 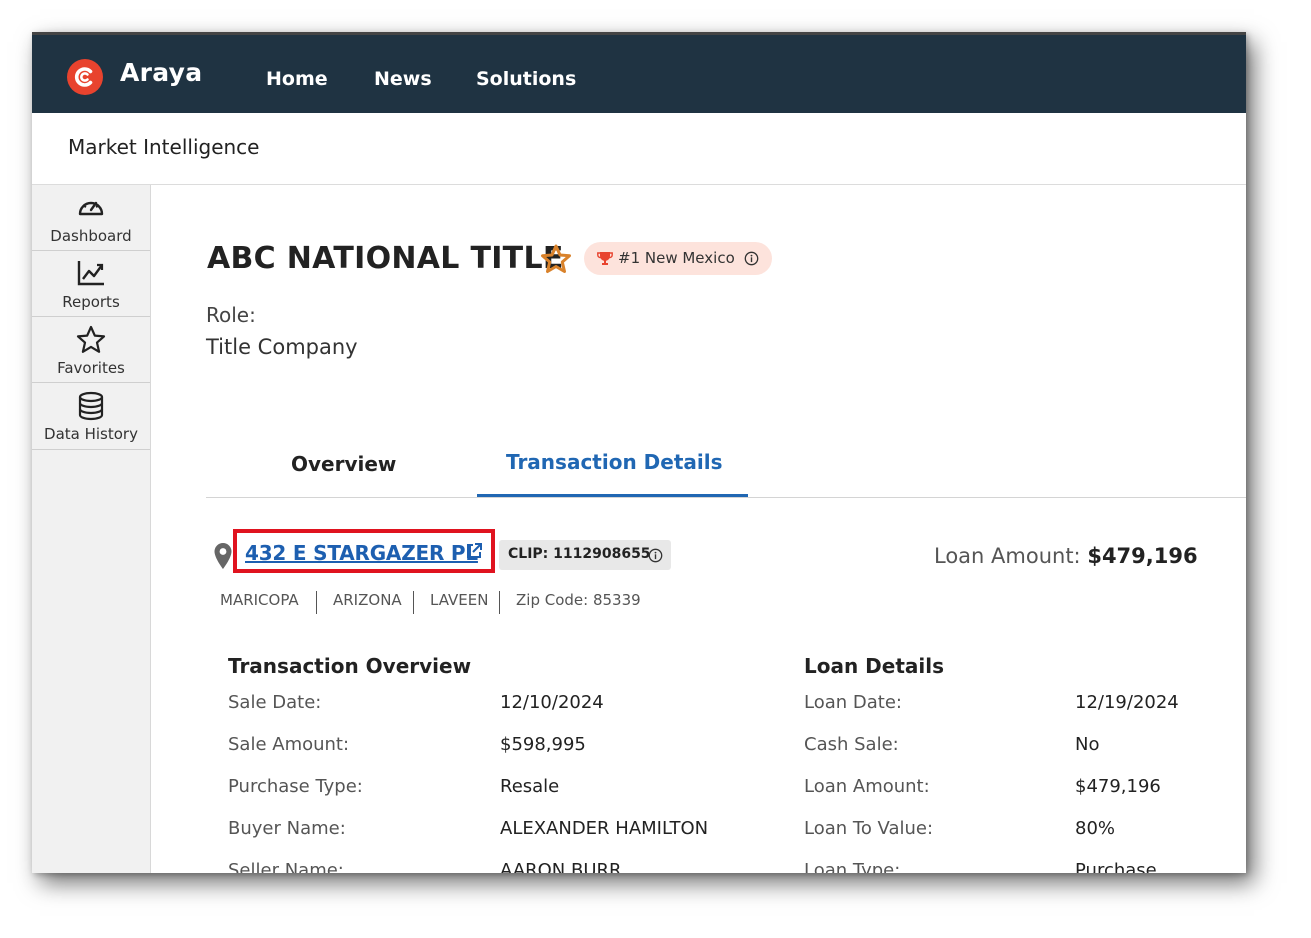 I want to click on buyer-name-value: ALEXANDER HAMILTON, so click(x=604, y=828).